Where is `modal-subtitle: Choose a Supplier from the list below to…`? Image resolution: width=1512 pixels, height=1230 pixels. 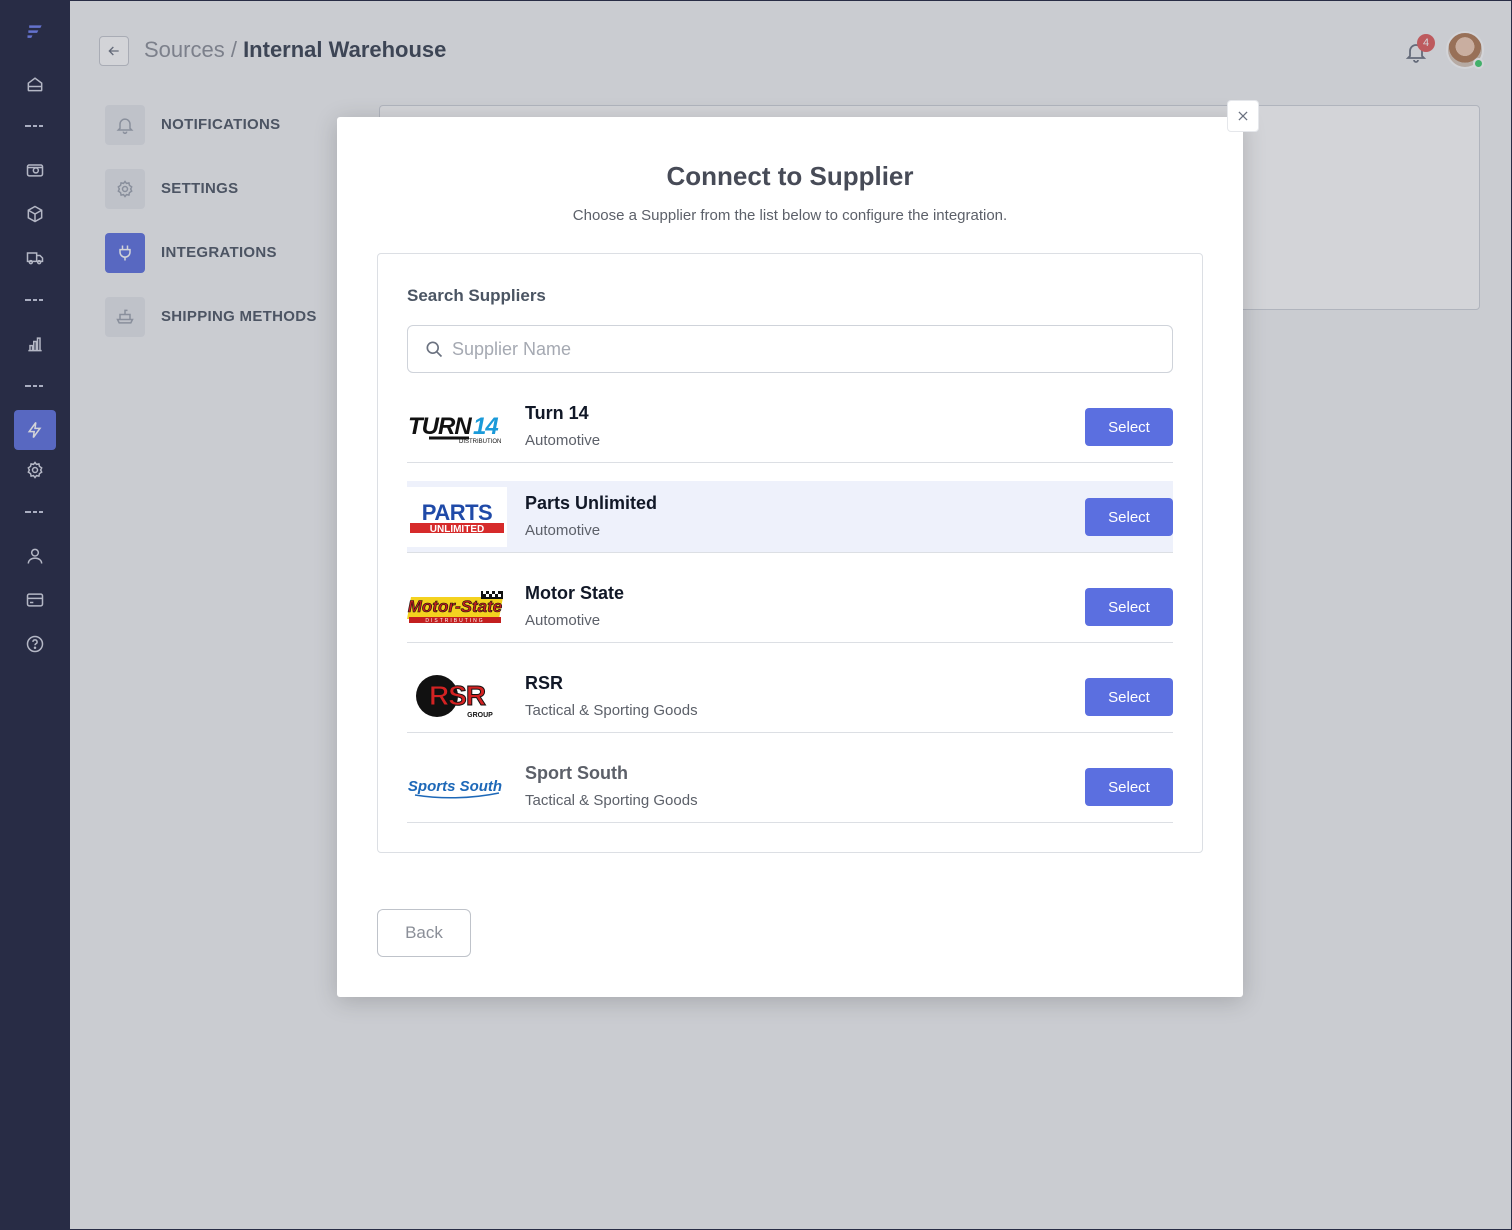 modal-subtitle: Choose a Supplier from the list below to… is located at coordinates (790, 215).